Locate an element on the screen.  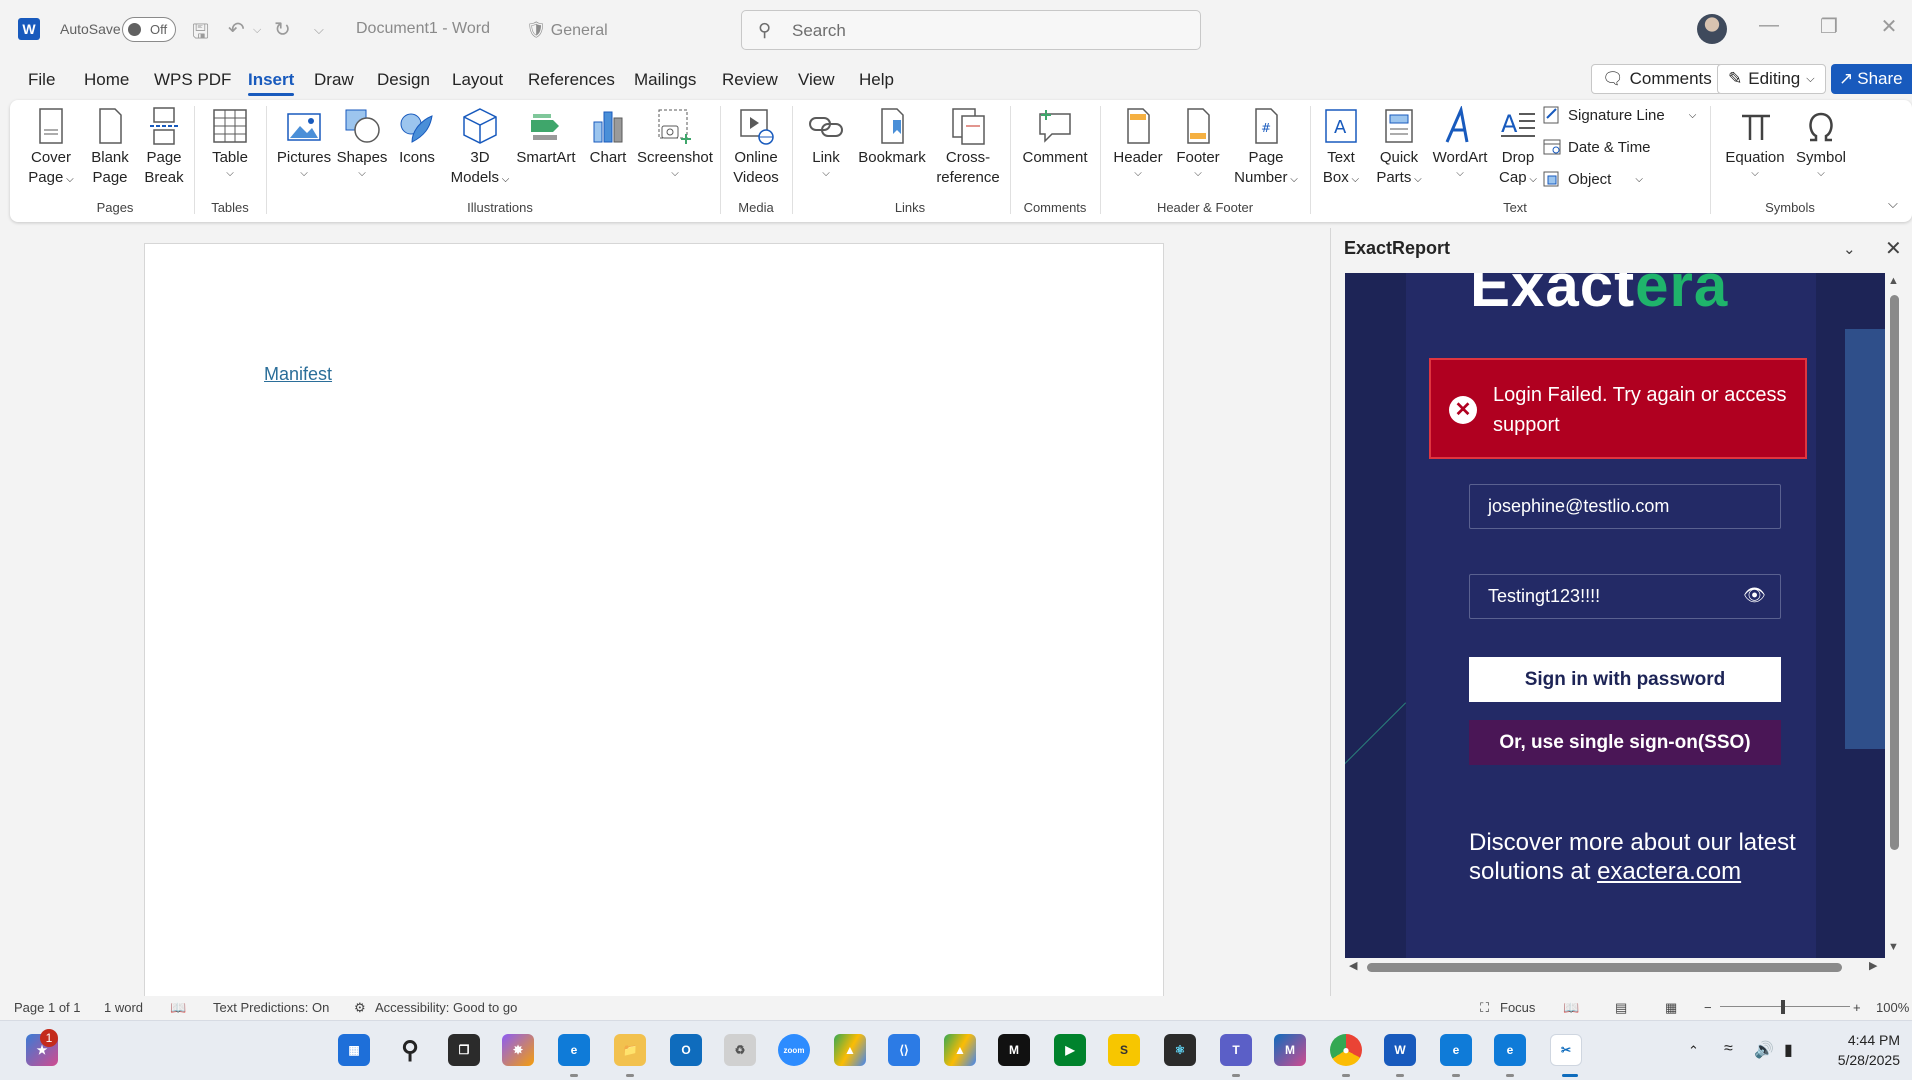
teams-icon: T is located at coordinates (1236, 1050).